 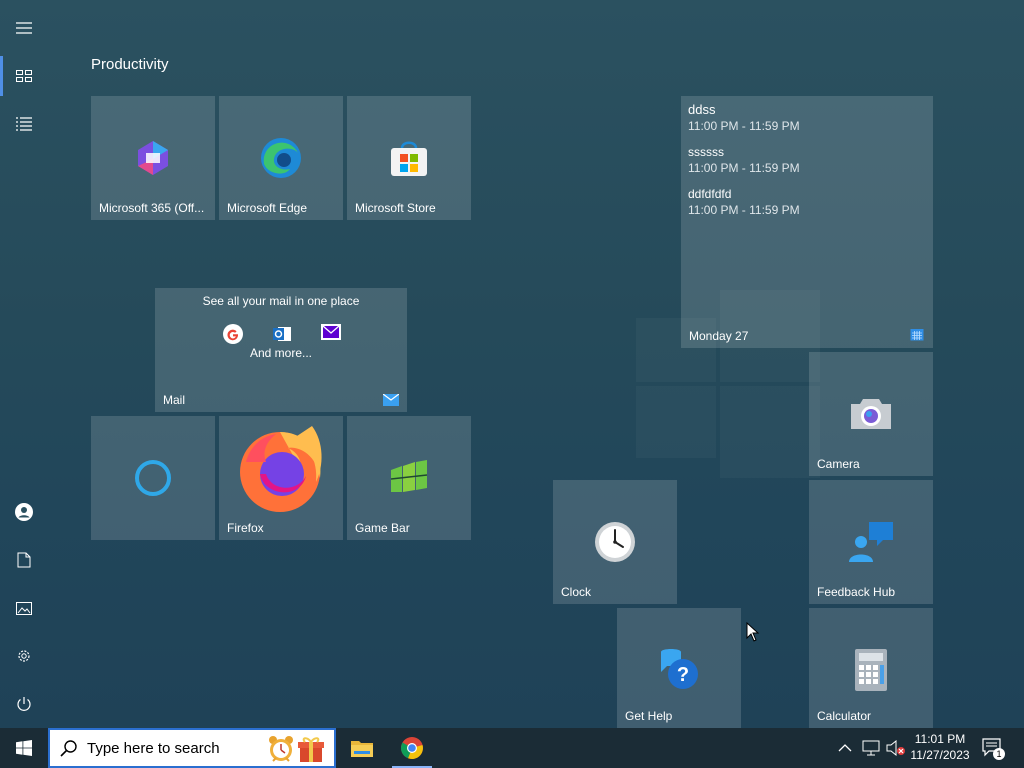 I want to click on tile-camera: Camera, so click(x=871, y=414).